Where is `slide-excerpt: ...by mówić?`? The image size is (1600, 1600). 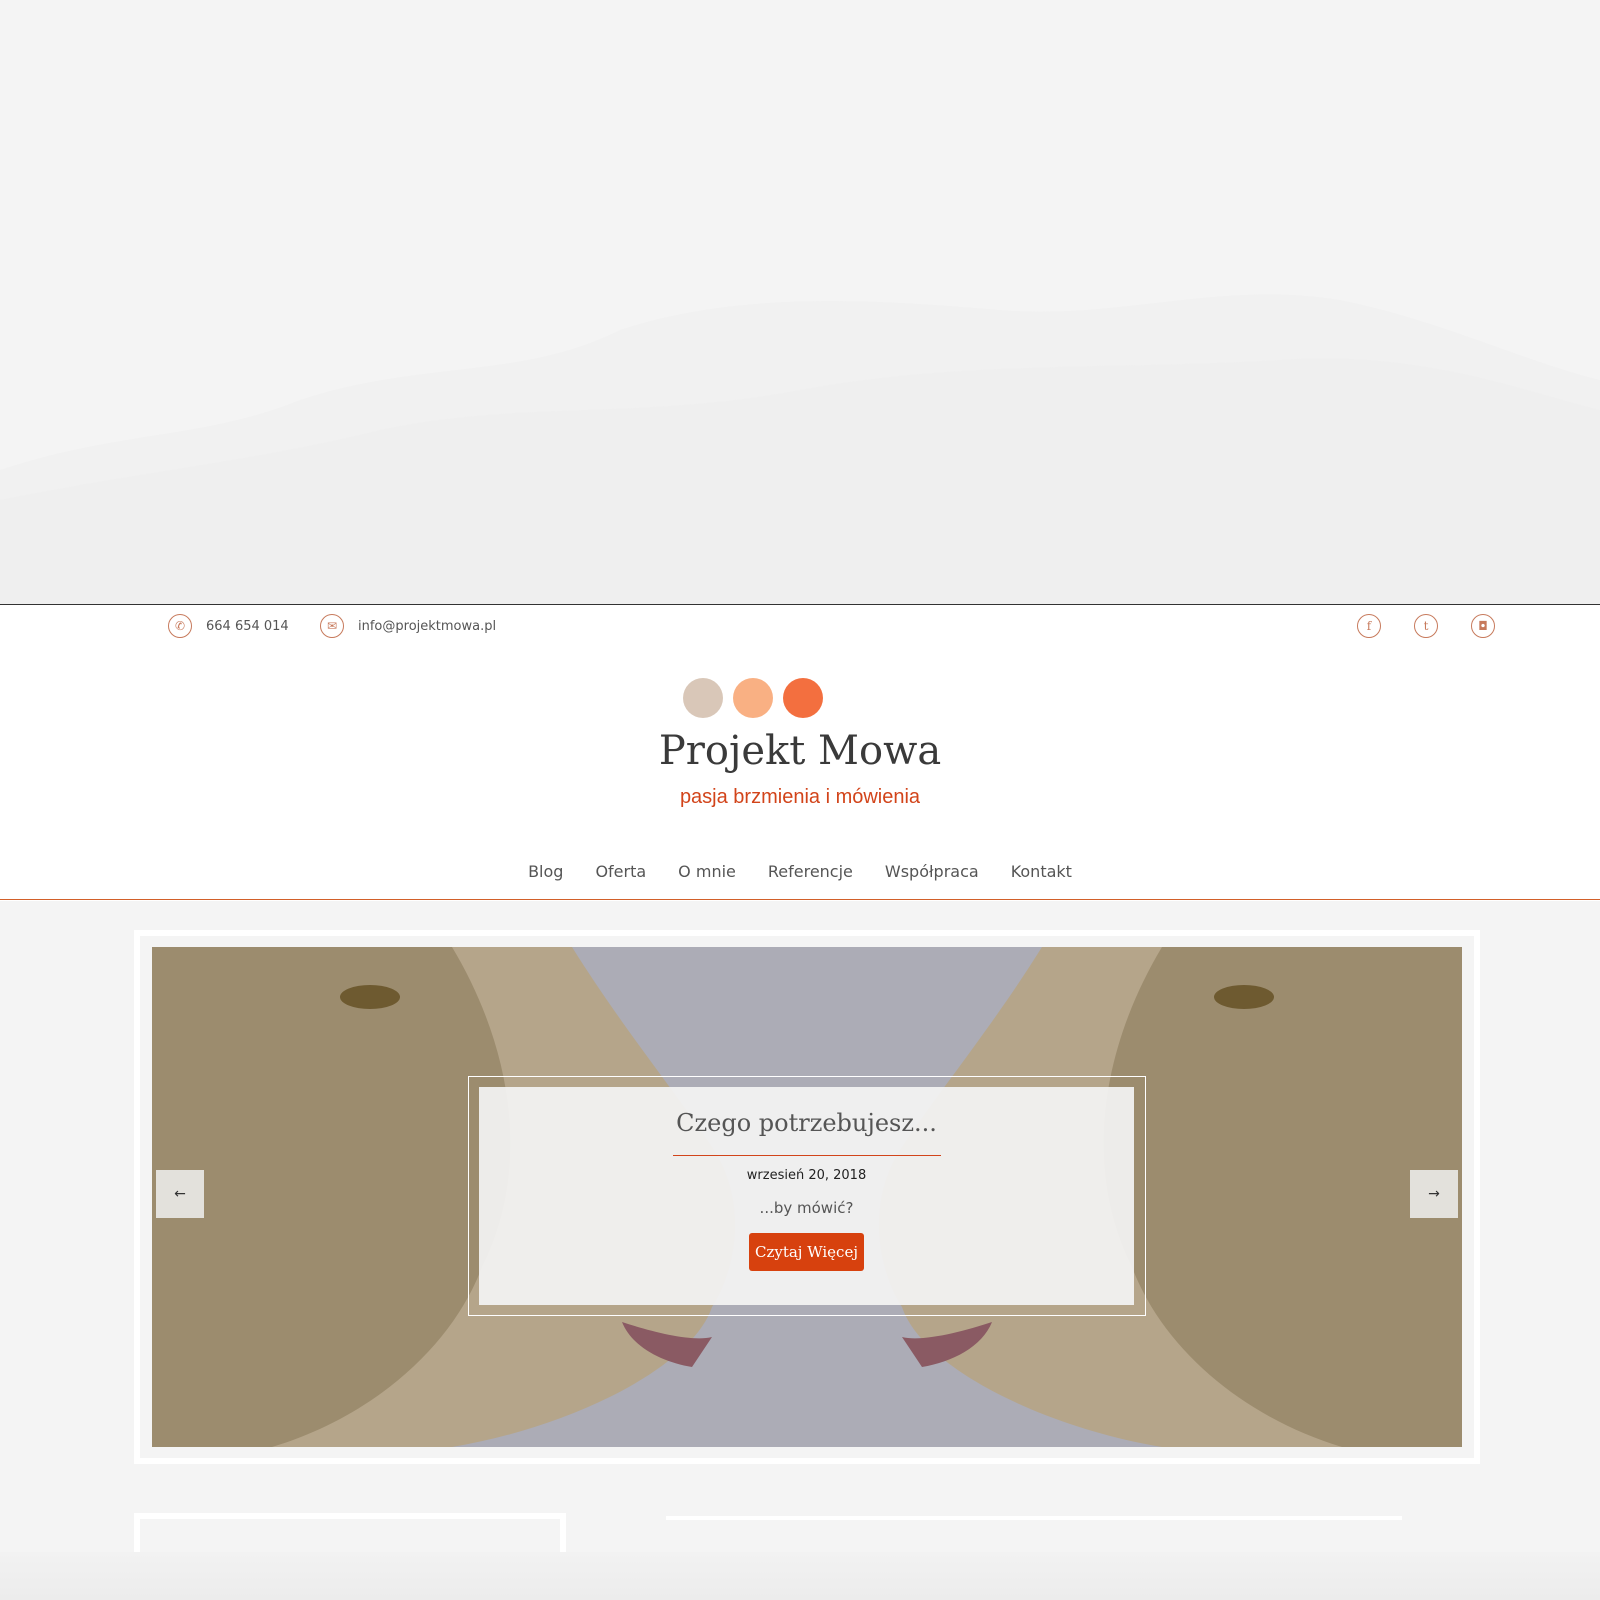
slide-excerpt: ...by mówić? is located at coordinates (806, 1208).